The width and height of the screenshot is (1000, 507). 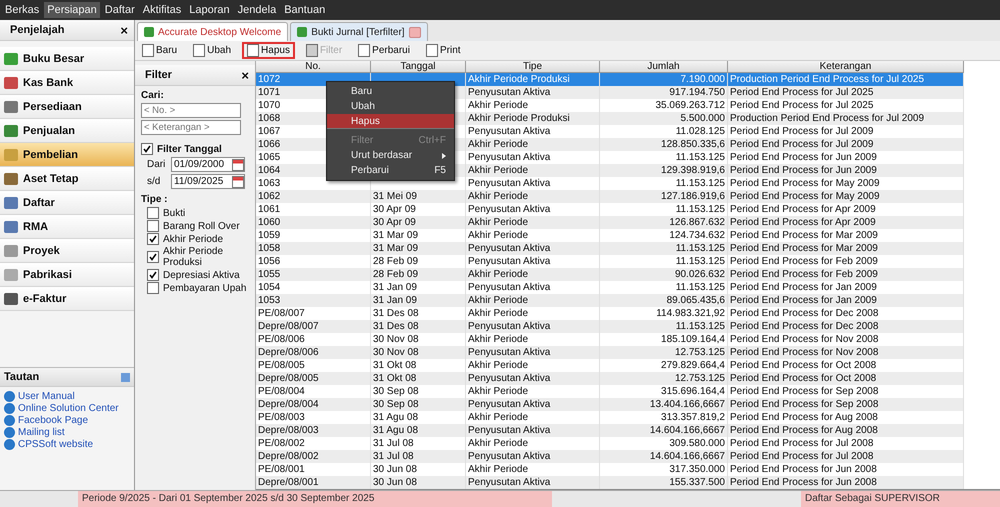 What do you see at coordinates (304, 10) in the screenshot?
I see `menu-item: Bantuan` at bounding box center [304, 10].